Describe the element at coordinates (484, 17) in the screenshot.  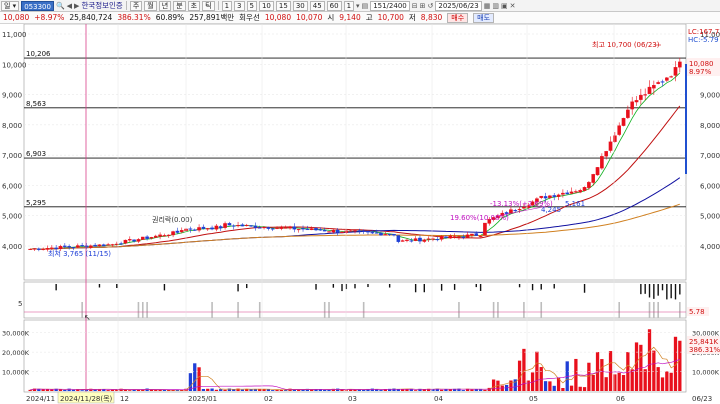
I see `sell-button: 매도` at that location.